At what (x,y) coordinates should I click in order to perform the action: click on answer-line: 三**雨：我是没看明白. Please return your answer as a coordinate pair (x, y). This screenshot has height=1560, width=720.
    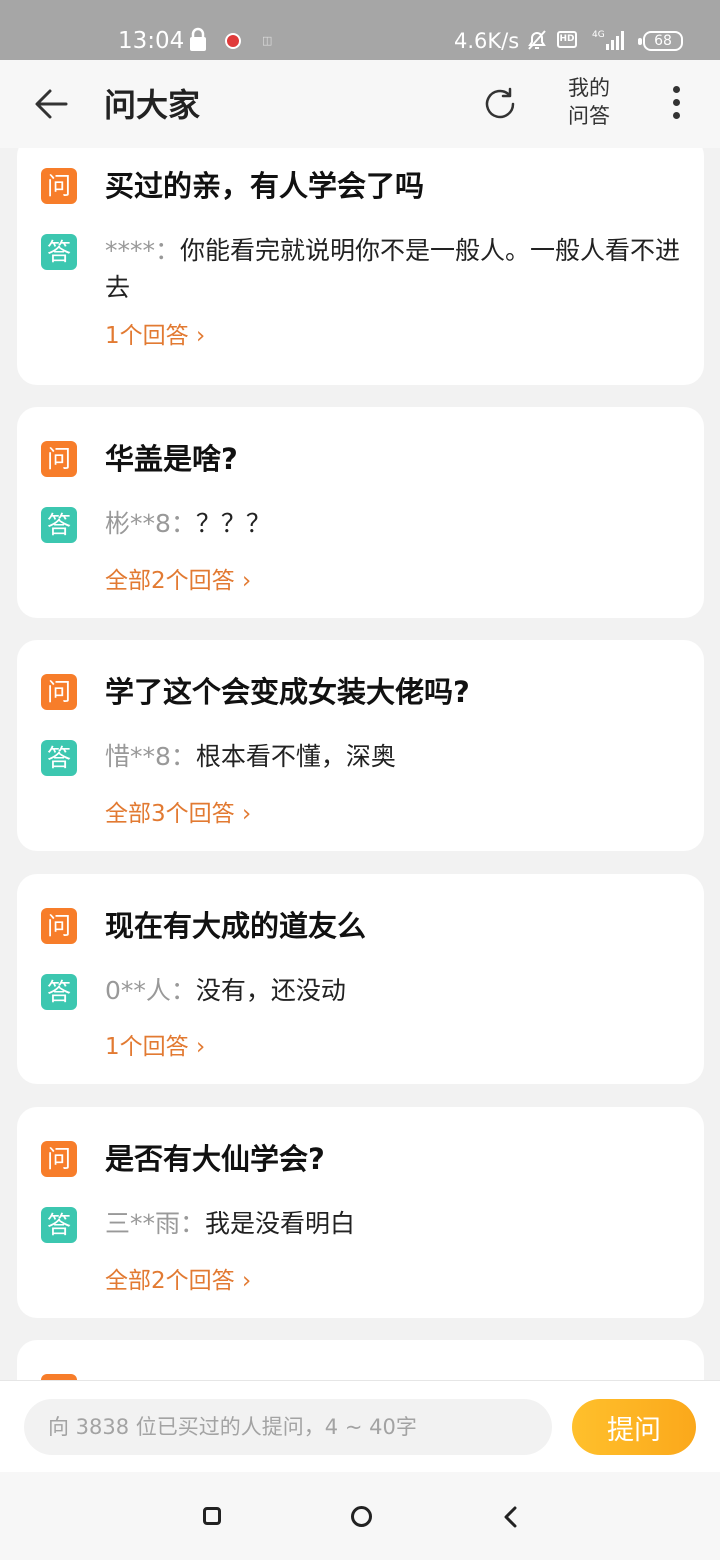
    Looking at the image, I should click on (400, 1223).